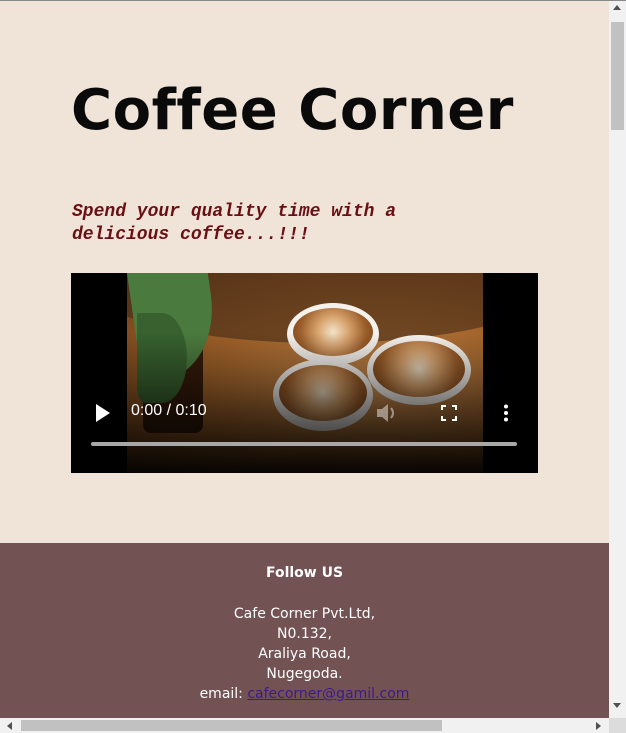 Image resolution: width=626 pixels, height=733 pixels. What do you see at coordinates (304, 634) in the screenshot?
I see `address-line: N0.132,` at bounding box center [304, 634].